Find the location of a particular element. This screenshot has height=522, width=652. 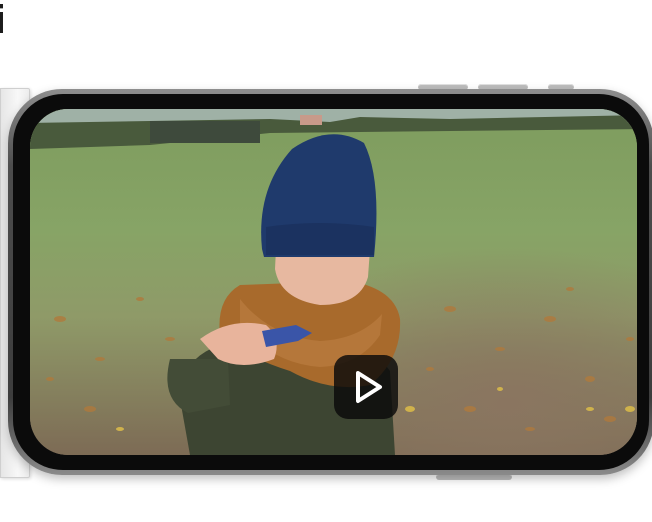

page-heading-fragment: i is located at coordinates (3, 21).